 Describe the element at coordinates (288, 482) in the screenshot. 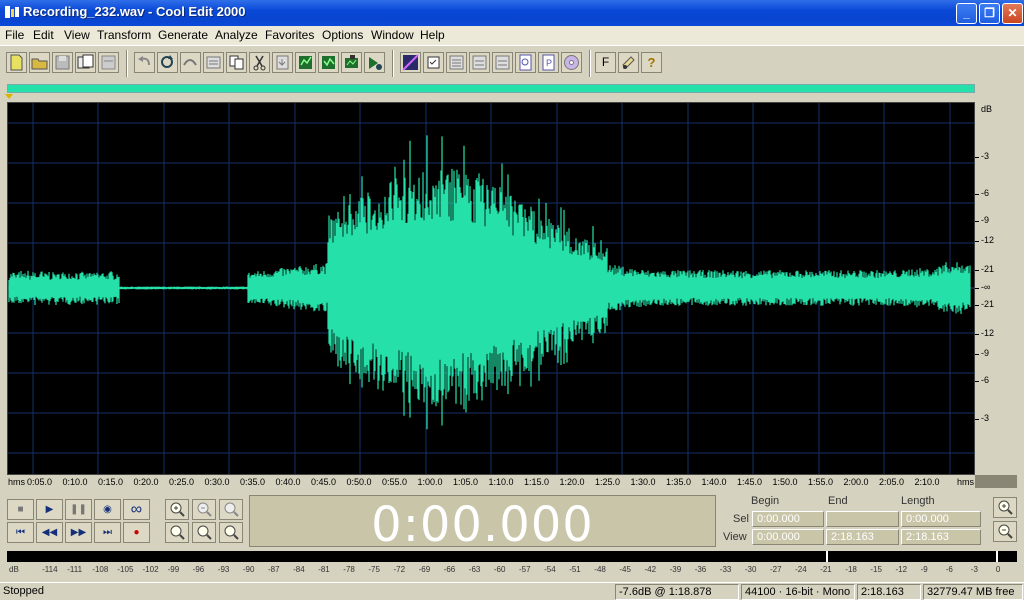

I see `time-ruler-label: 0:40.0` at that location.